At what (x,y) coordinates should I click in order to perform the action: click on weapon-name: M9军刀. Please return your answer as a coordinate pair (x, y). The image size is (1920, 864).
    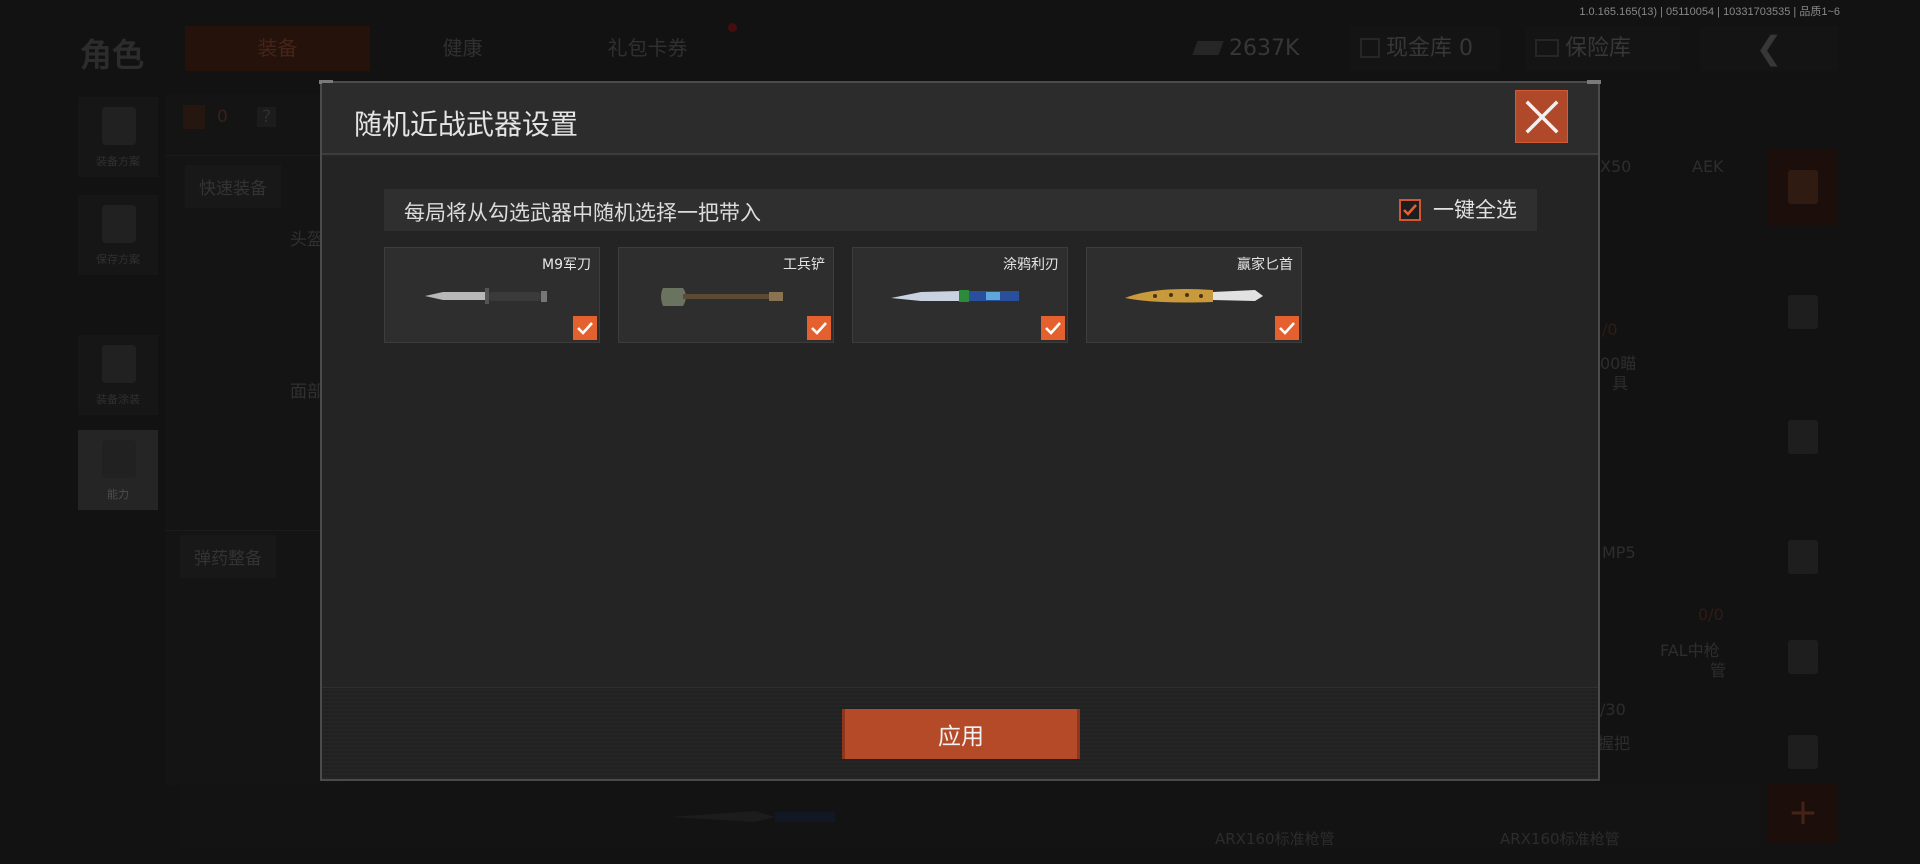
    Looking at the image, I should click on (566, 265).